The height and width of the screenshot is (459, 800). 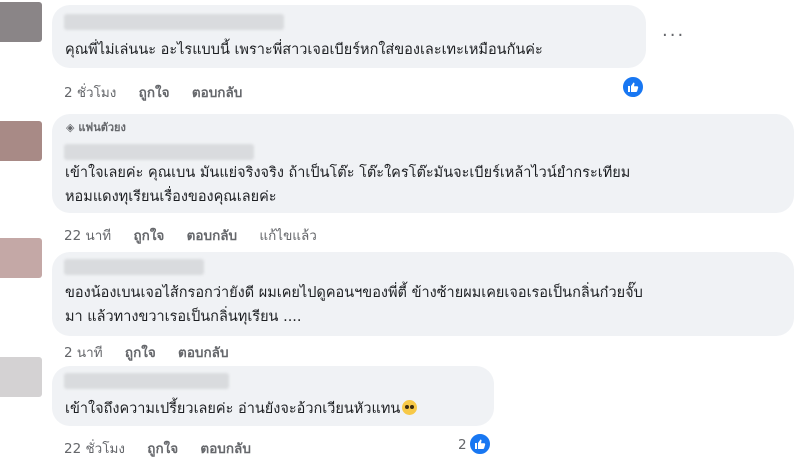 What do you see at coordinates (90, 93) in the screenshot?
I see `comment-time: 2 ชั่วโมง` at bounding box center [90, 93].